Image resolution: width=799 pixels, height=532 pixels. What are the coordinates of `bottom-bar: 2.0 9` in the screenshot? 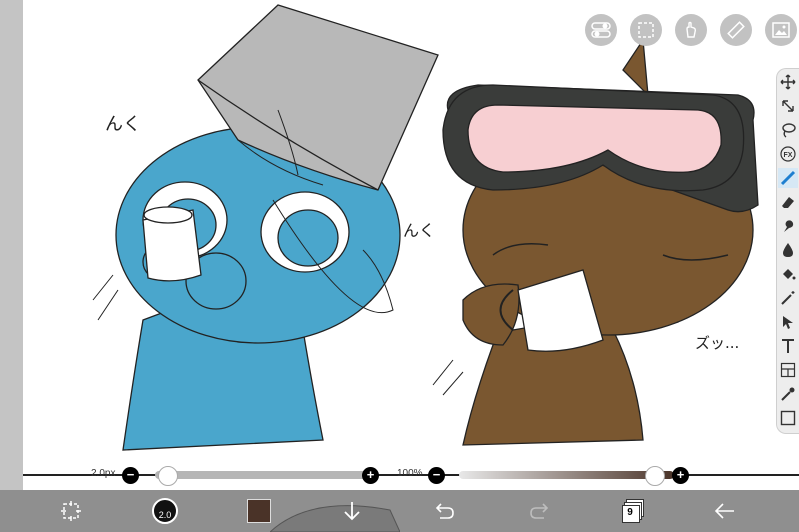 It's located at (399, 511).